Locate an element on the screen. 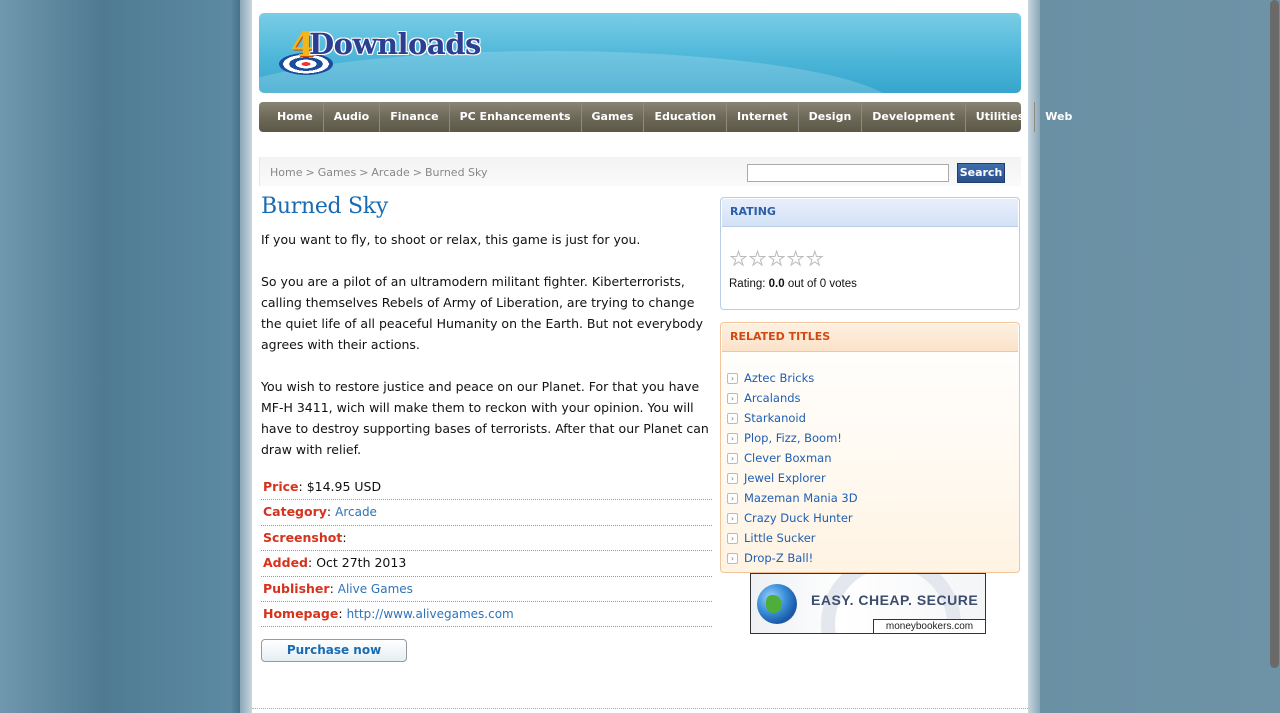 The image size is (1280, 713). detail-screenshot: Screenshot: is located at coordinates (486, 539).